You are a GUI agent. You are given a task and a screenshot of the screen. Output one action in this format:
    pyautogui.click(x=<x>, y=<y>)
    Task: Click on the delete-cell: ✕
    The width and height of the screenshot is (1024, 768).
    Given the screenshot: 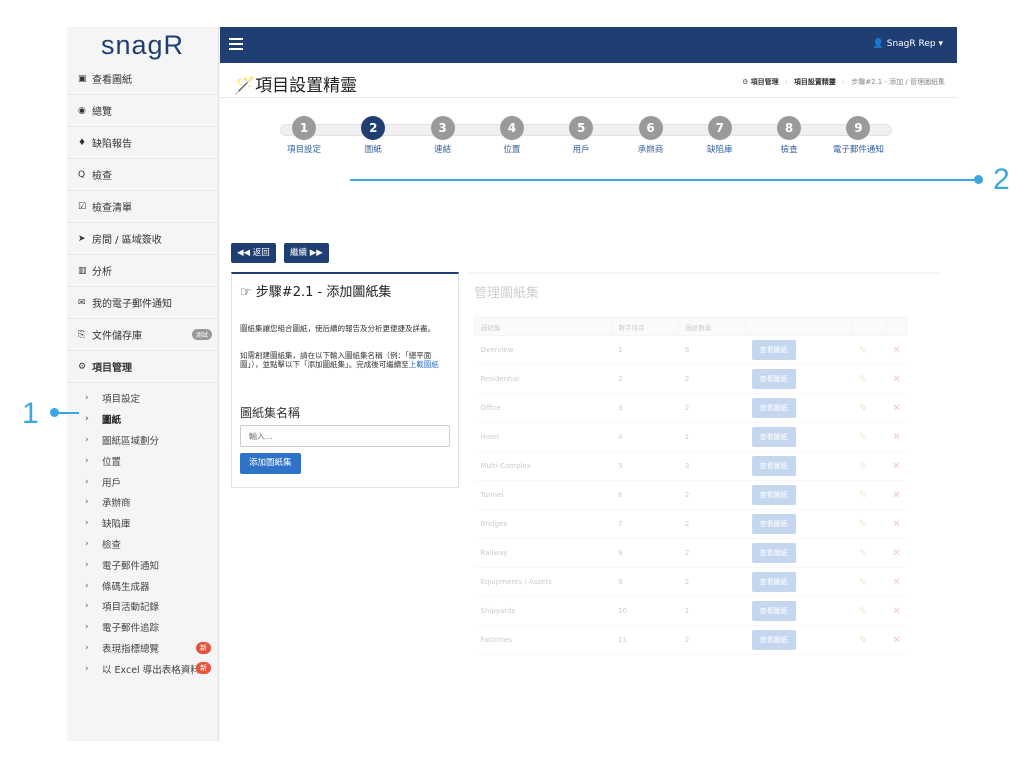 What is the action you would take?
    pyautogui.click(x=896, y=553)
    